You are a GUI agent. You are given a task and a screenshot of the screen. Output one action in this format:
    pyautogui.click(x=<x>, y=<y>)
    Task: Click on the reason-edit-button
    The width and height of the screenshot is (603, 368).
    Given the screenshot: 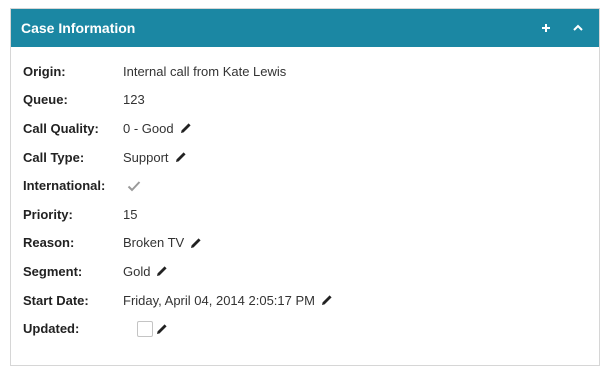 What is the action you would take?
    pyautogui.click(x=196, y=243)
    